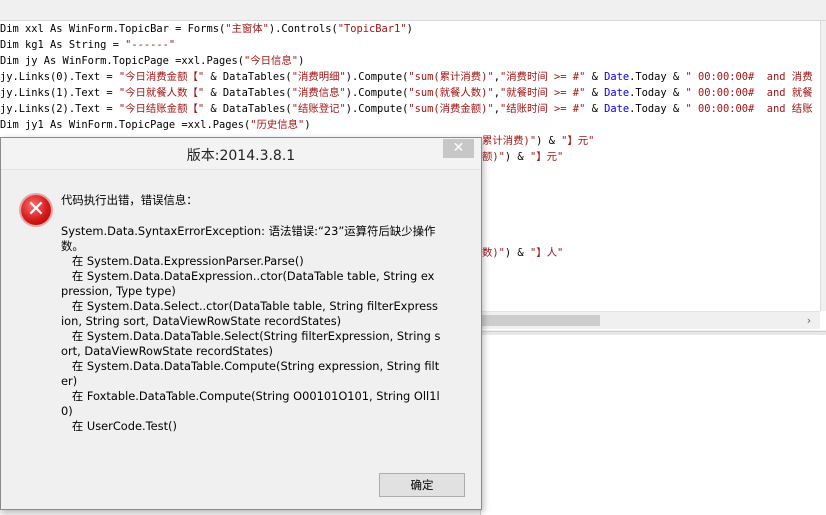 The height and width of the screenshot is (515, 826). Describe the element at coordinates (546, 253) in the screenshot. I see `code-token: "】人"` at that location.